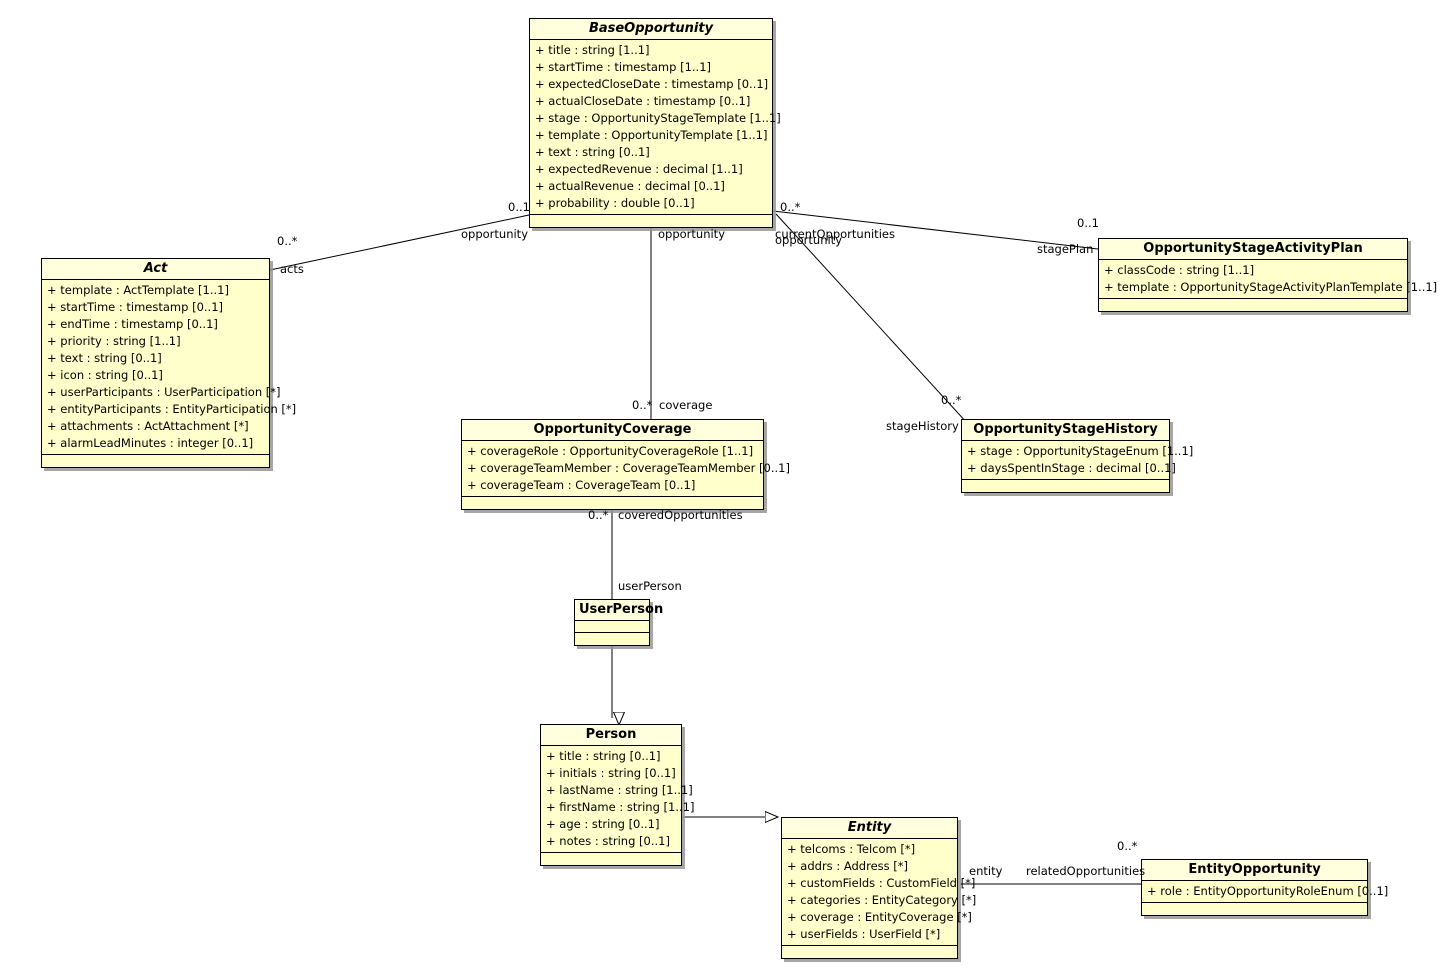 The image size is (1448, 980). Describe the element at coordinates (1088, 223) in the screenshot. I see `multiplicity-stage-plan: 0..1` at that location.